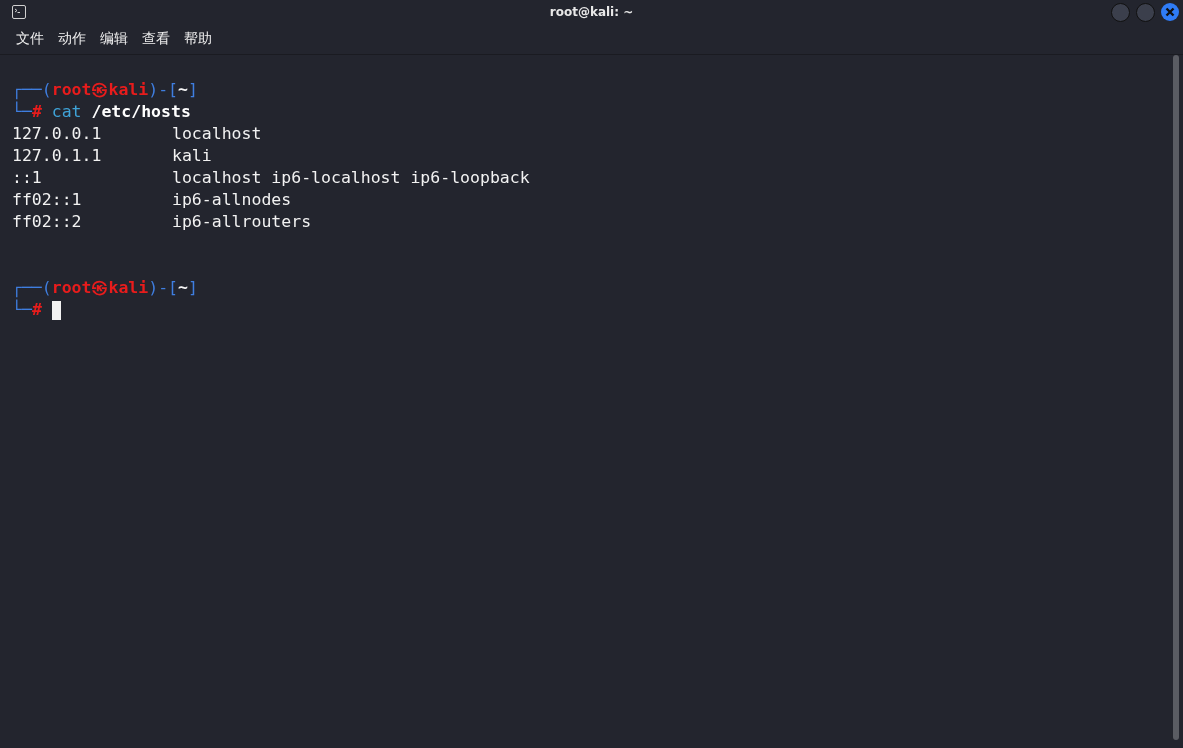 The width and height of the screenshot is (1183, 748). Describe the element at coordinates (351, 178) in the screenshot. I see `terminal-text: localhost ip6-localhost ip6-loopback` at that location.